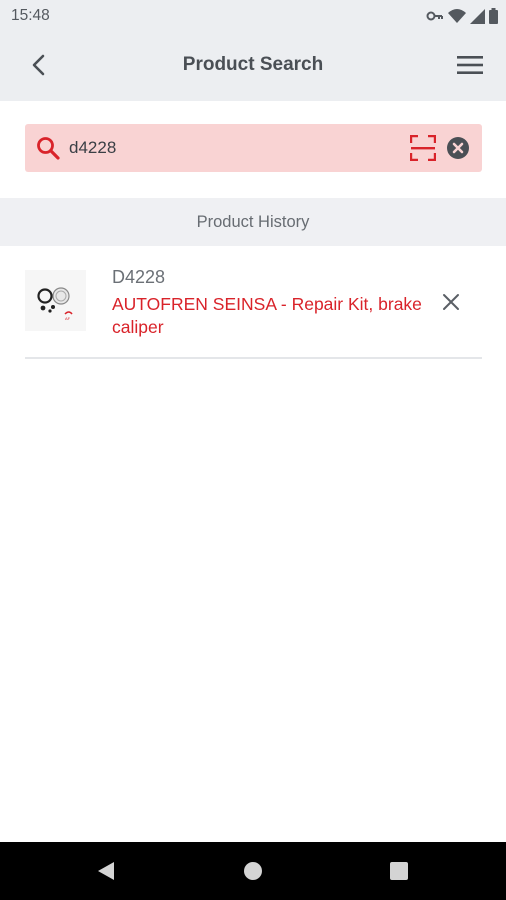 The image size is (506, 900). What do you see at coordinates (234, 148) in the screenshot?
I see `search-input` at bounding box center [234, 148].